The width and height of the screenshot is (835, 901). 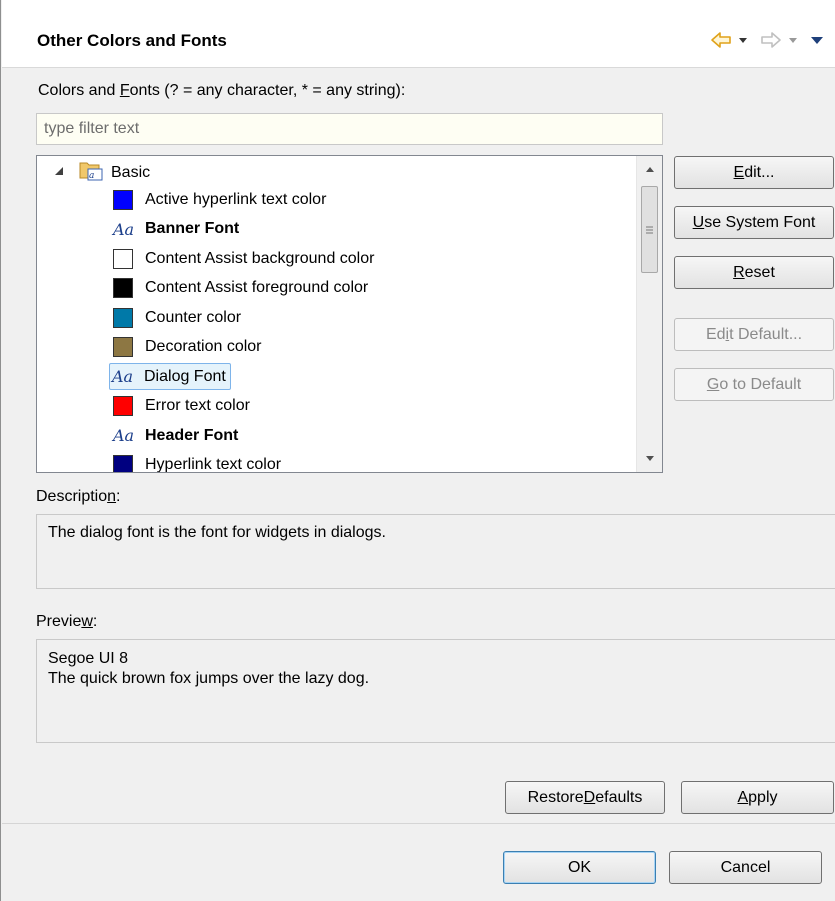 I want to click on tree-scrollbar, so click(x=649, y=314).